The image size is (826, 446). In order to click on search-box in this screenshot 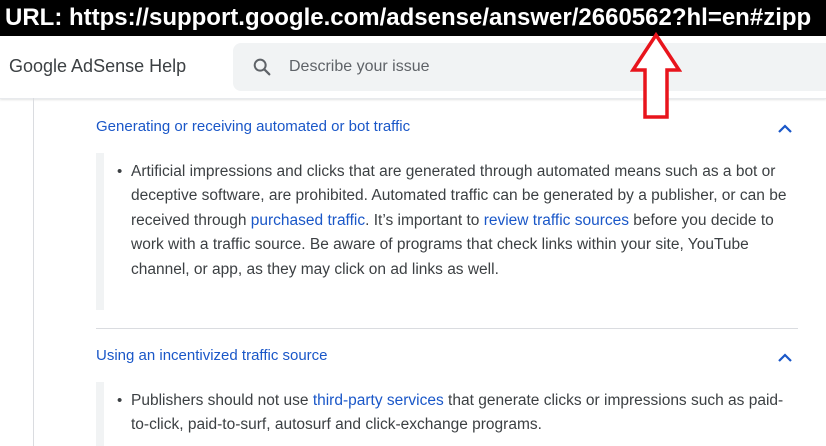, I will do `click(529, 67)`.